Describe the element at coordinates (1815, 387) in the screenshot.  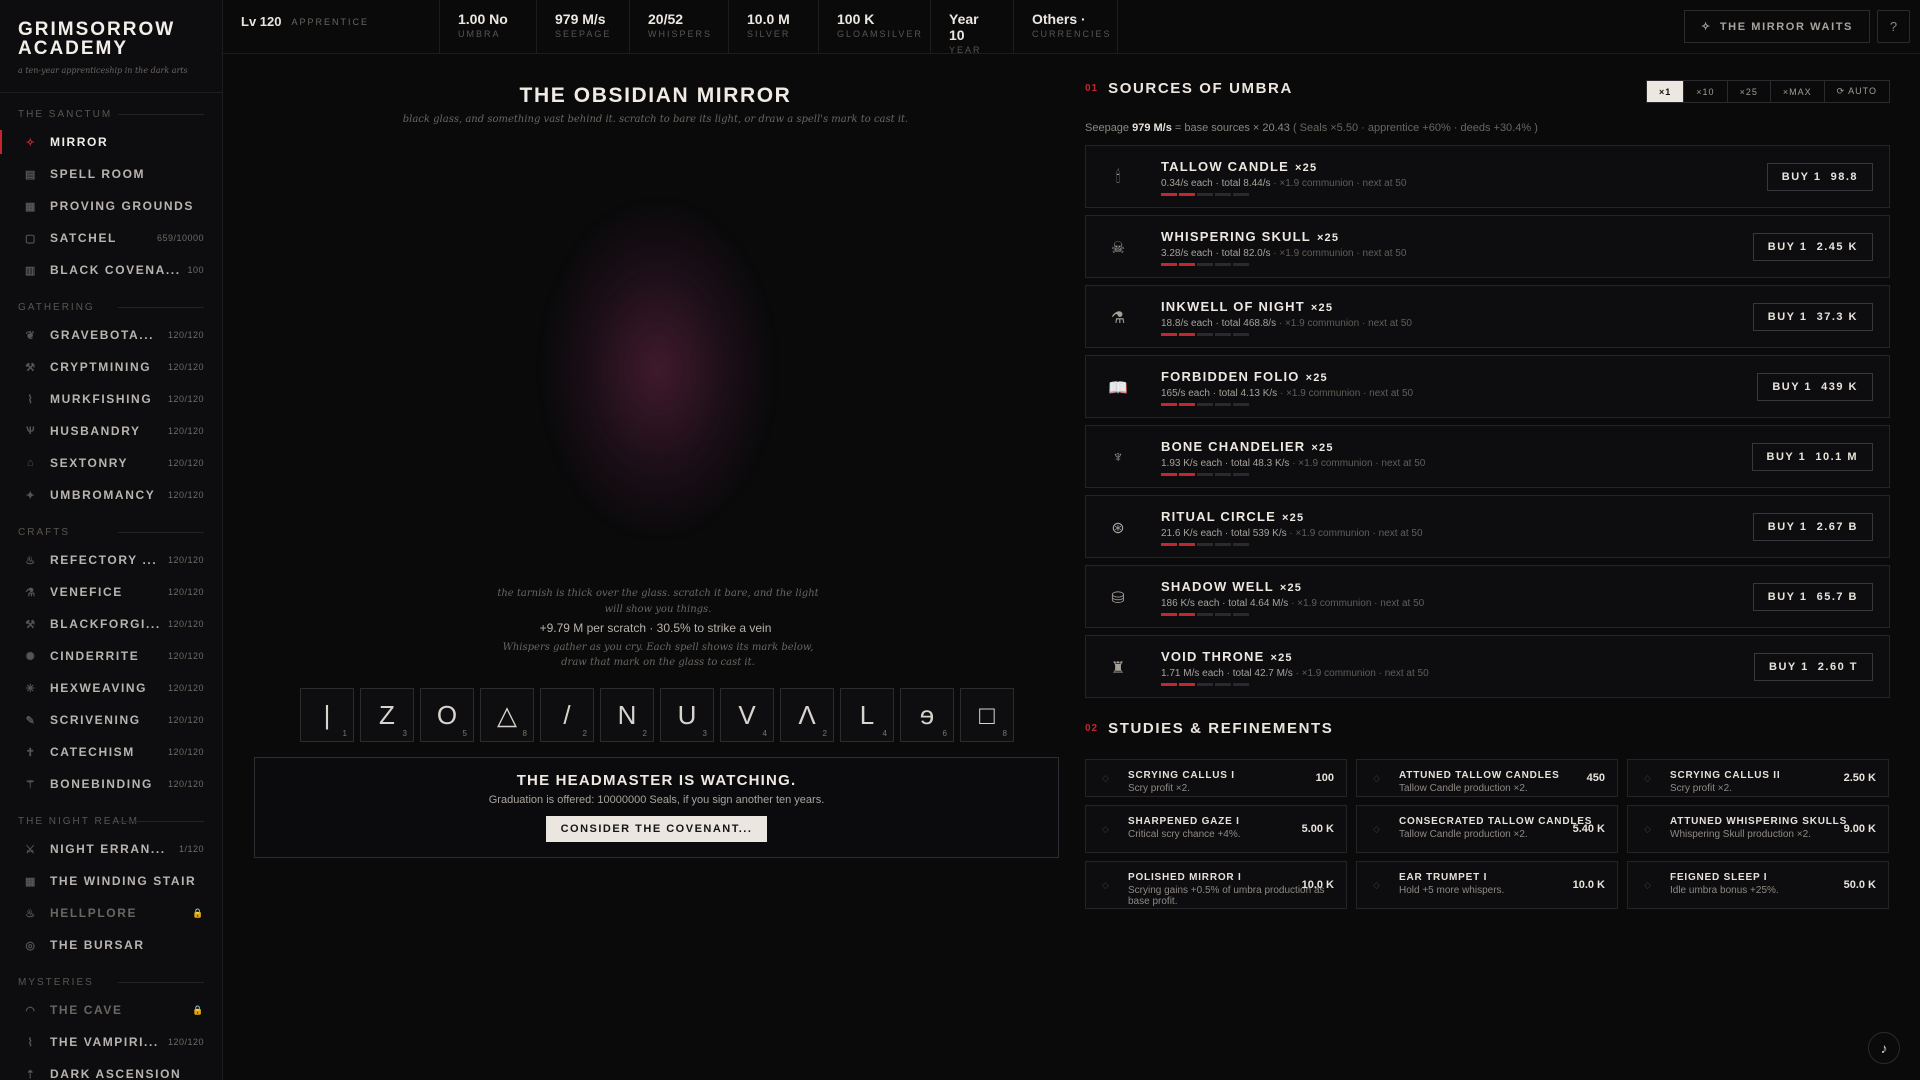
I see `buy-source-button: BUY 1 439 K` at that location.